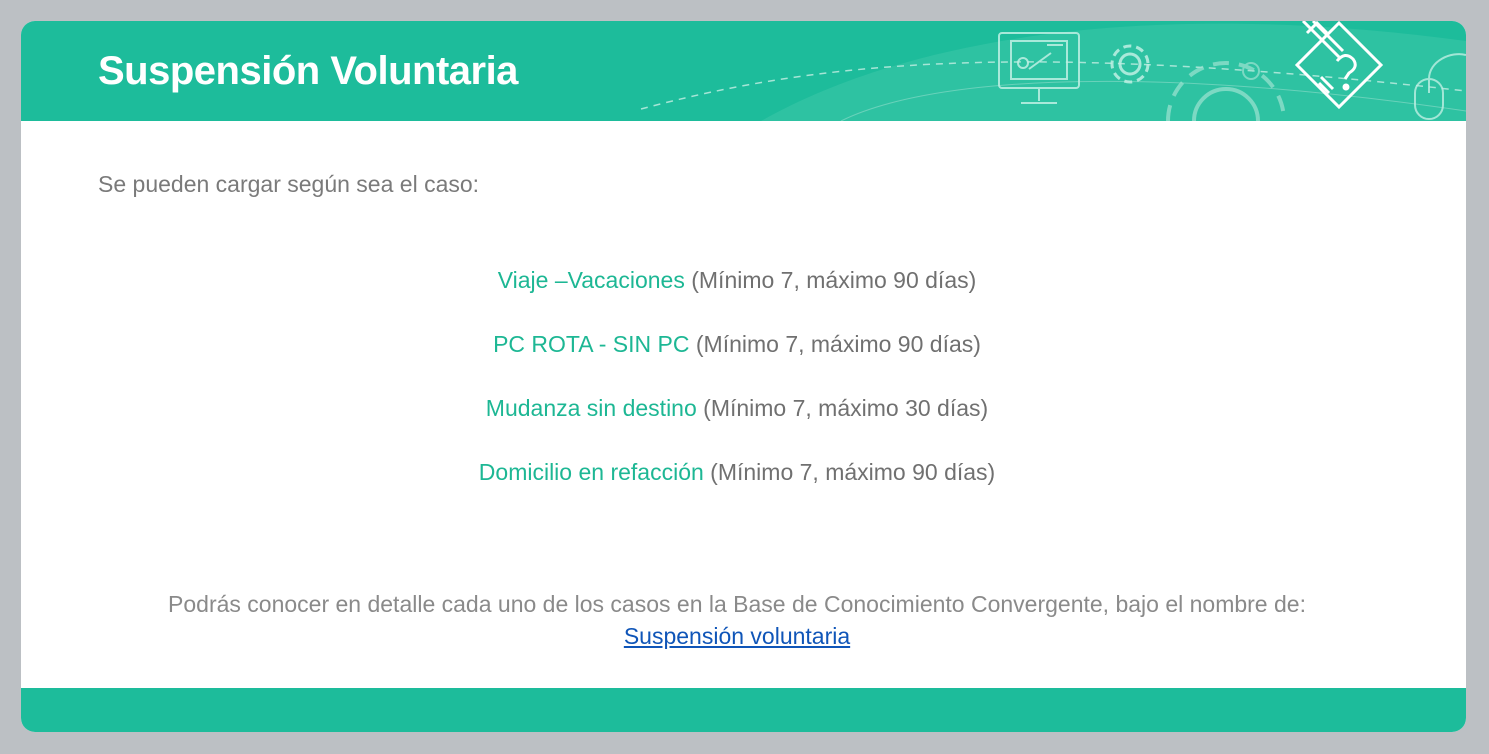 This screenshot has width=1489, height=754. Describe the element at coordinates (591, 344) in the screenshot. I see `case-name: PC ROTA - SIN PC` at that location.